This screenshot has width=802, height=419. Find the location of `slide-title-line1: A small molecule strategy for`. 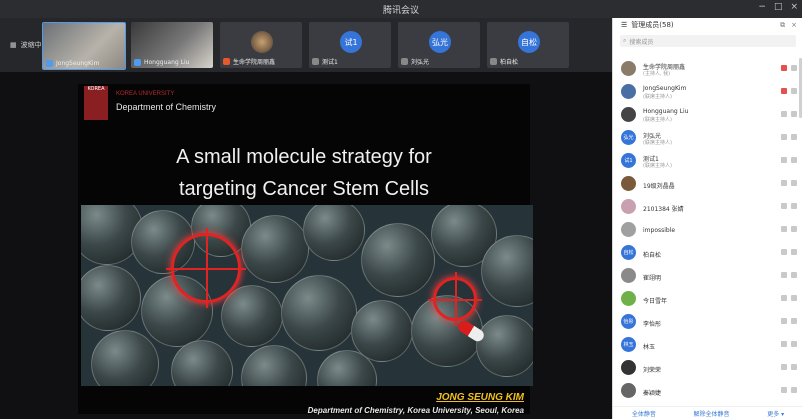

slide-title-line1: A small molecule strategy for is located at coordinates (304, 157).